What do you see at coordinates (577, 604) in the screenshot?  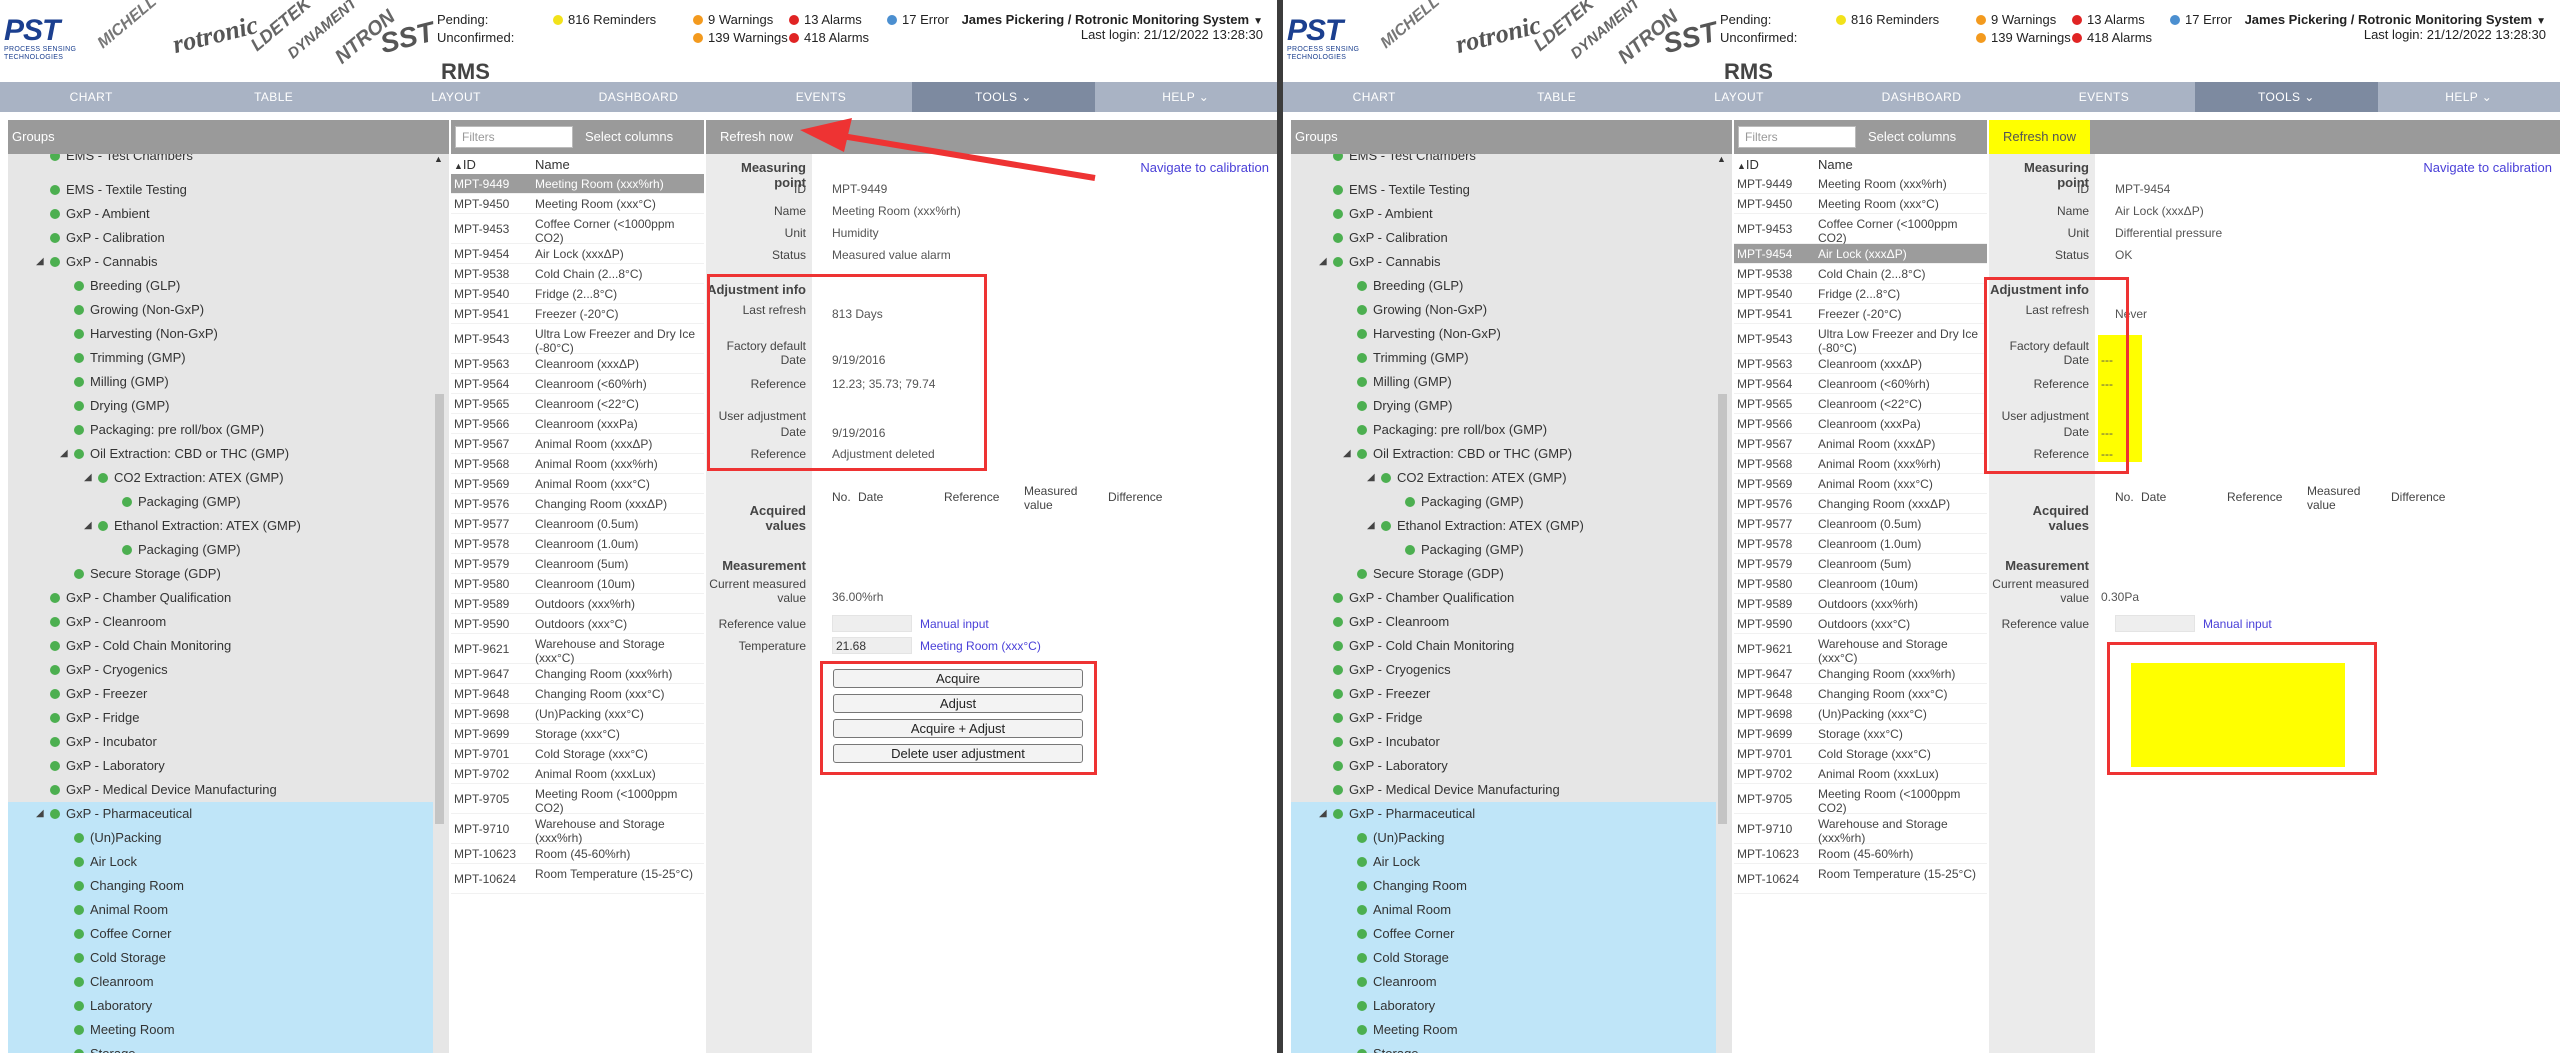 I see `list-item: MPT-9589 Outdoors (xxx%rh)` at bounding box center [577, 604].